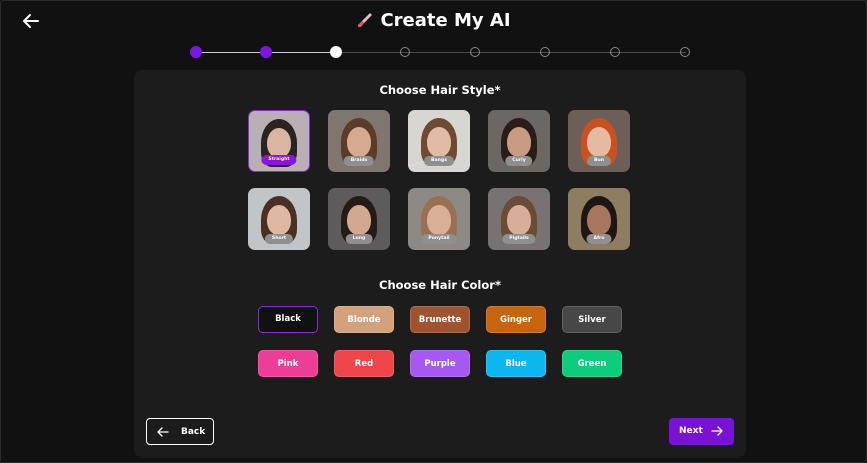 Image resolution: width=867 pixels, height=463 pixels. Describe the element at coordinates (599, 161) in the screenshot. I see `hair-style-label: Bun` at that location.